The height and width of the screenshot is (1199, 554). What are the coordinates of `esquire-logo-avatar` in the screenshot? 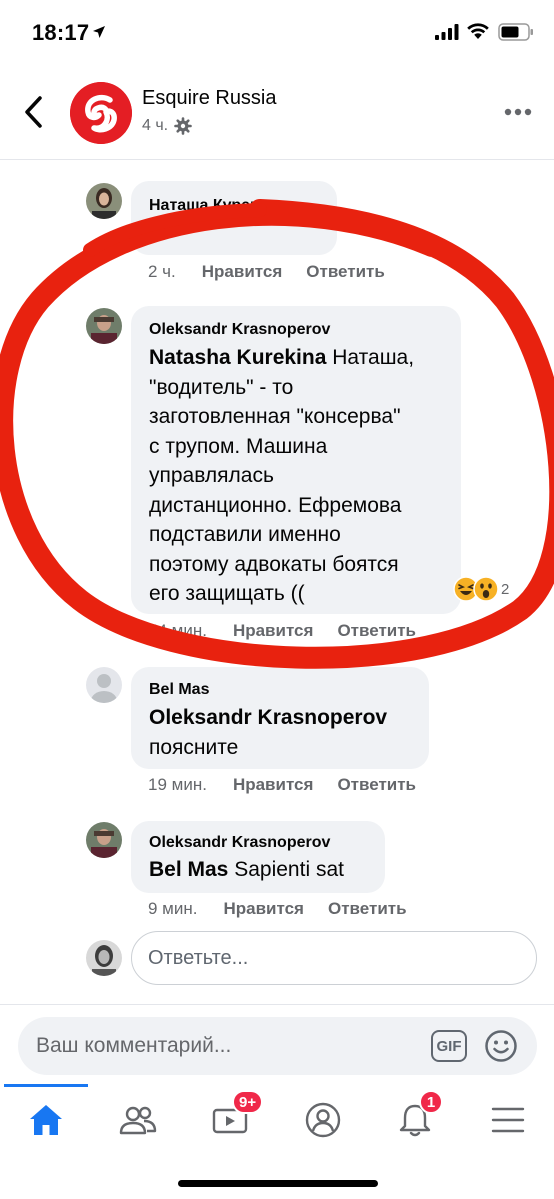 It's located at (101, 113).